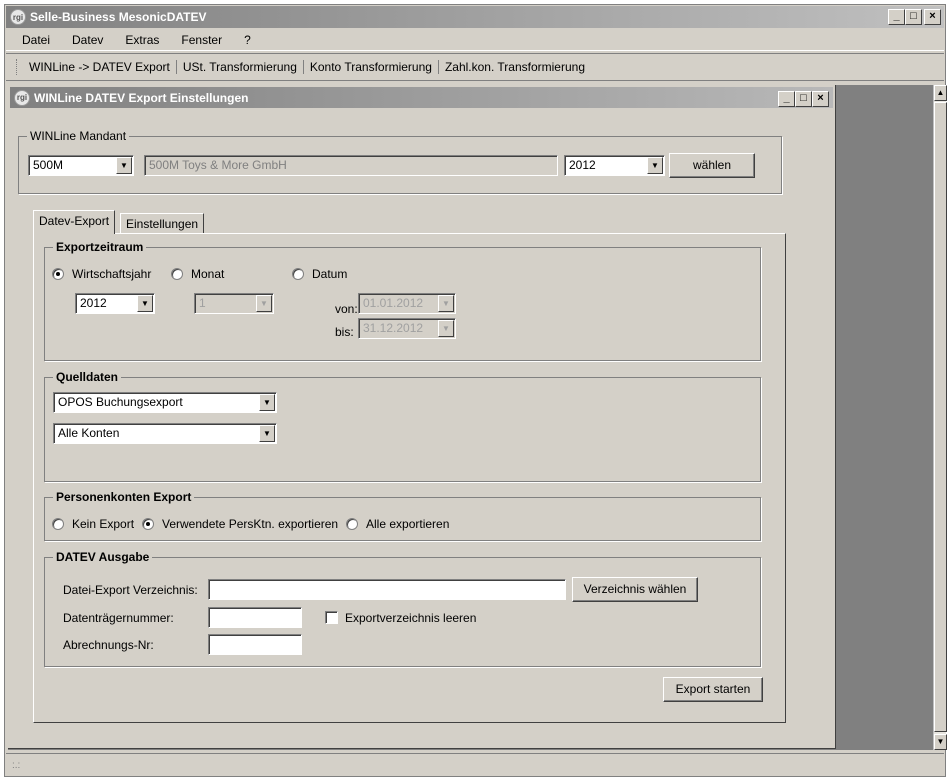 The image size is (950, 781). What do you see at coordinates (896, 17) in the screenshot?
I see `minimize-button: _` at bounding box center [896, 17].